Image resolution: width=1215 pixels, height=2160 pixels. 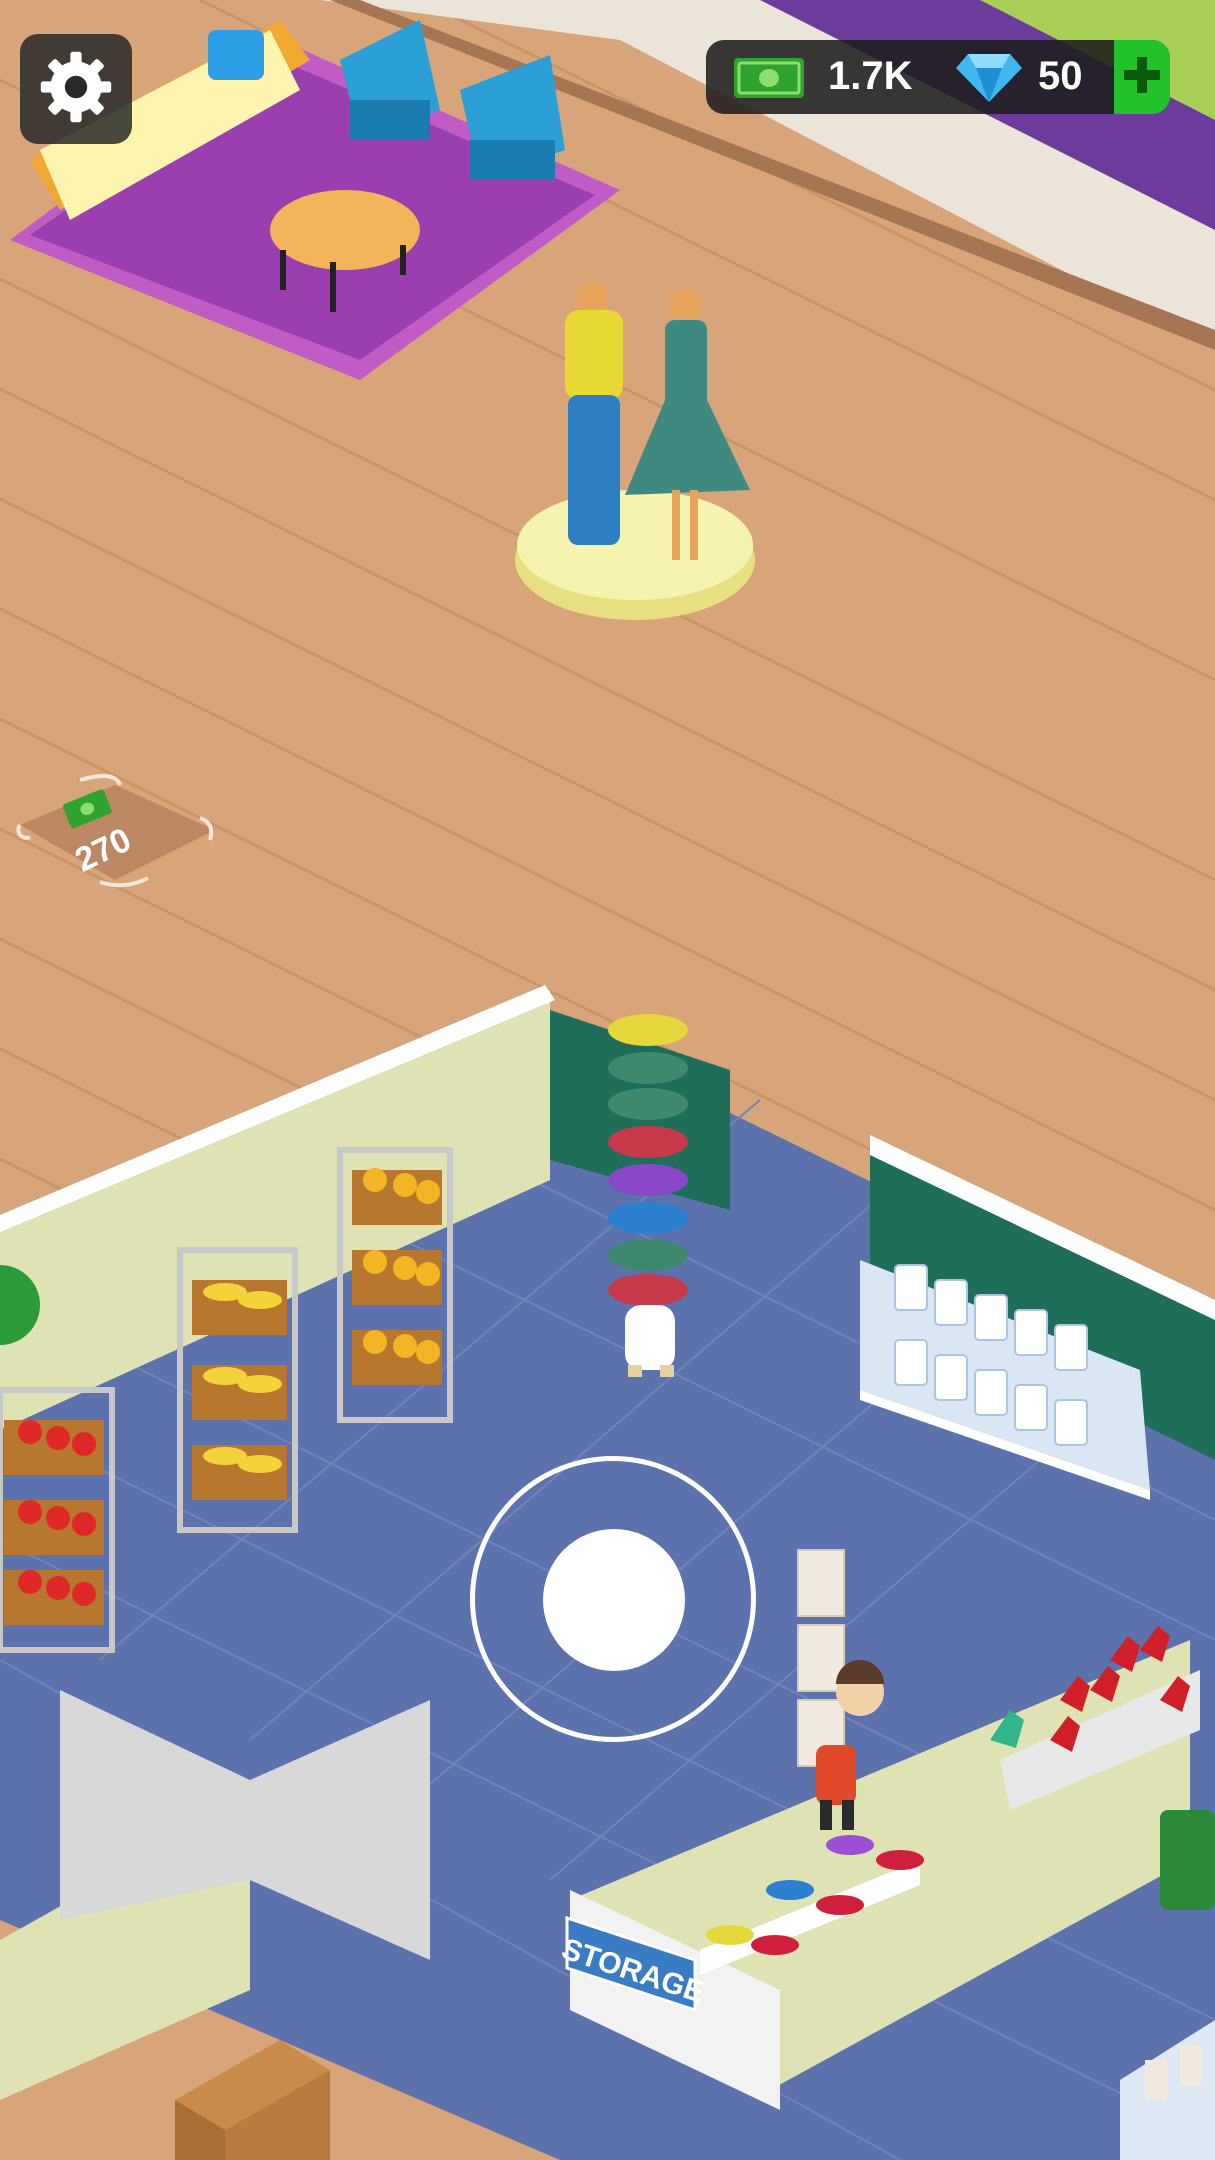 What do you see at coordinates (395, 1285) in the screenshot?
I see `orange-rack` at bounding box center [395, 1285].